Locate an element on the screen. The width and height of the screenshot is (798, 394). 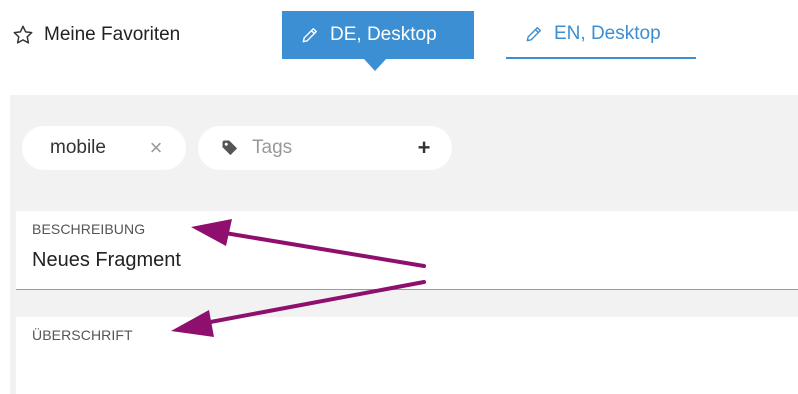
tab-en-label: EN, Desktop is located at coordinates (607, 33).